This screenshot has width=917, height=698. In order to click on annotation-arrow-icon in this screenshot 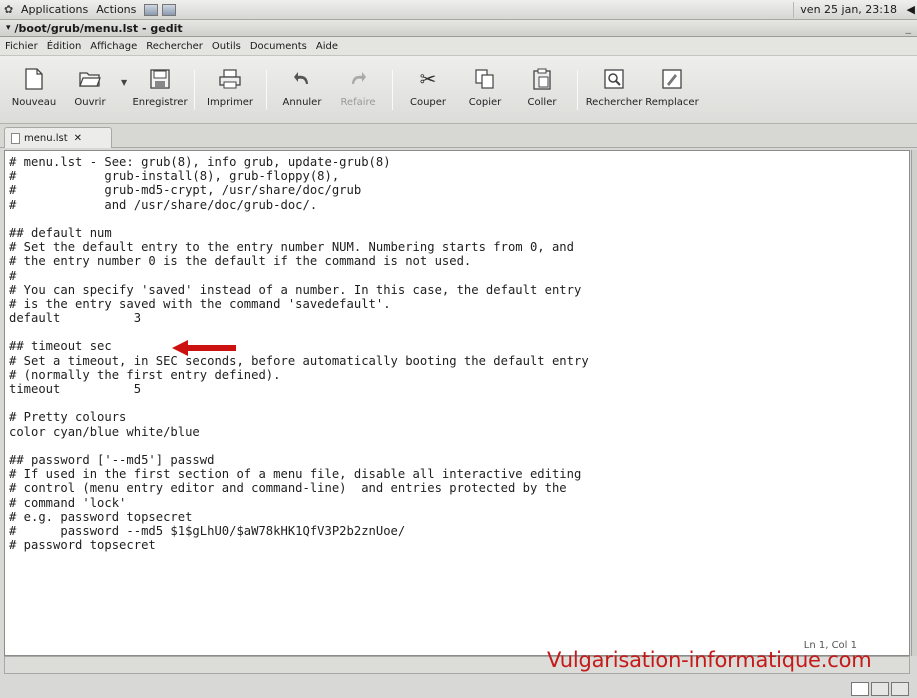, I will do `click(204, 348)`.